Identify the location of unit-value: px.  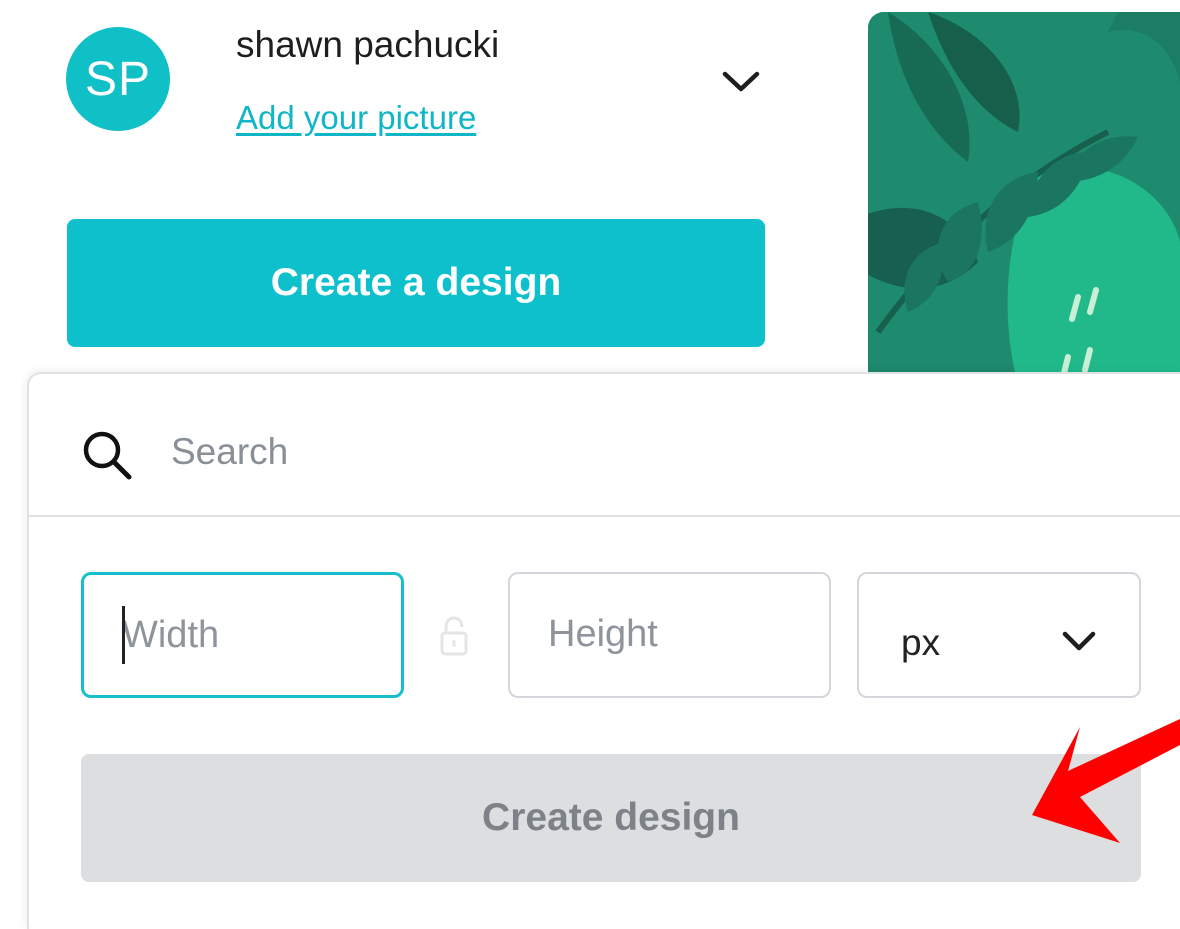
(921, 642).